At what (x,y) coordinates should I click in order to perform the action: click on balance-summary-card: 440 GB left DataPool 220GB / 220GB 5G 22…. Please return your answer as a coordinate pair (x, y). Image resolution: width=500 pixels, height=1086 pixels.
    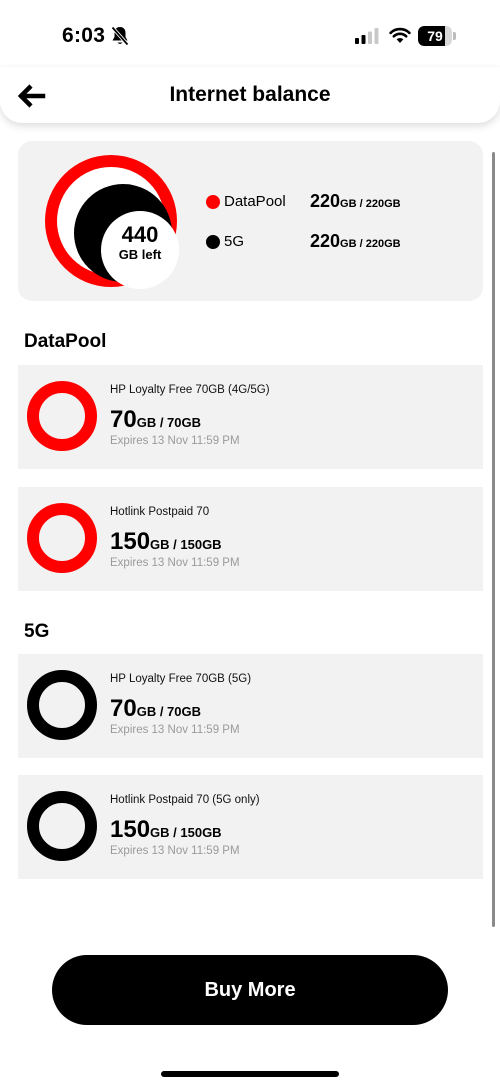
    Looking at the image, I should click on (250, 221).